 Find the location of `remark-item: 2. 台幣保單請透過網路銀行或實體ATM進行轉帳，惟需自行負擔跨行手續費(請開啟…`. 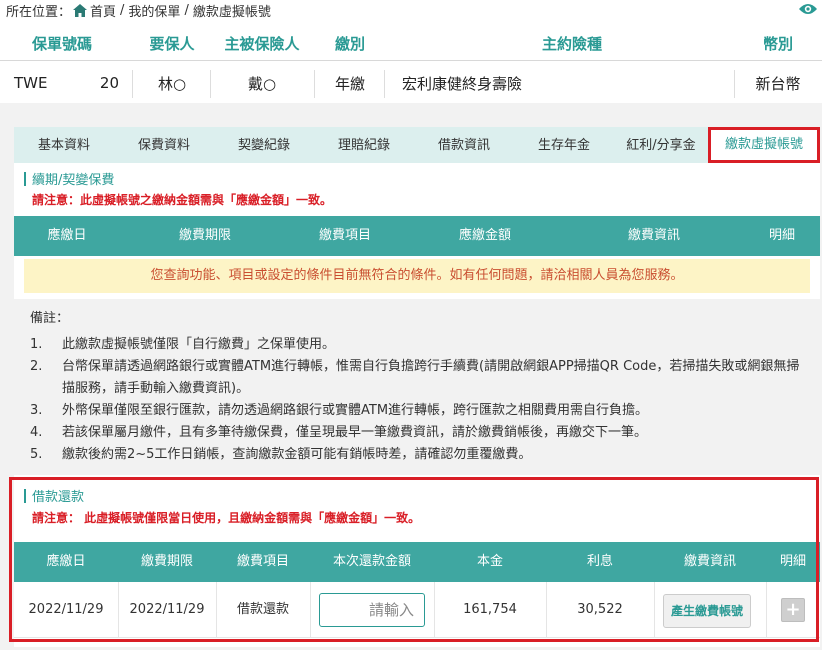

remark-item: 2. 台幣保單請透過網路銀行或實體ATM進行轉帳，惟需自行負擔跨行手續費(請開啟… is located at coordinates (419, 378).